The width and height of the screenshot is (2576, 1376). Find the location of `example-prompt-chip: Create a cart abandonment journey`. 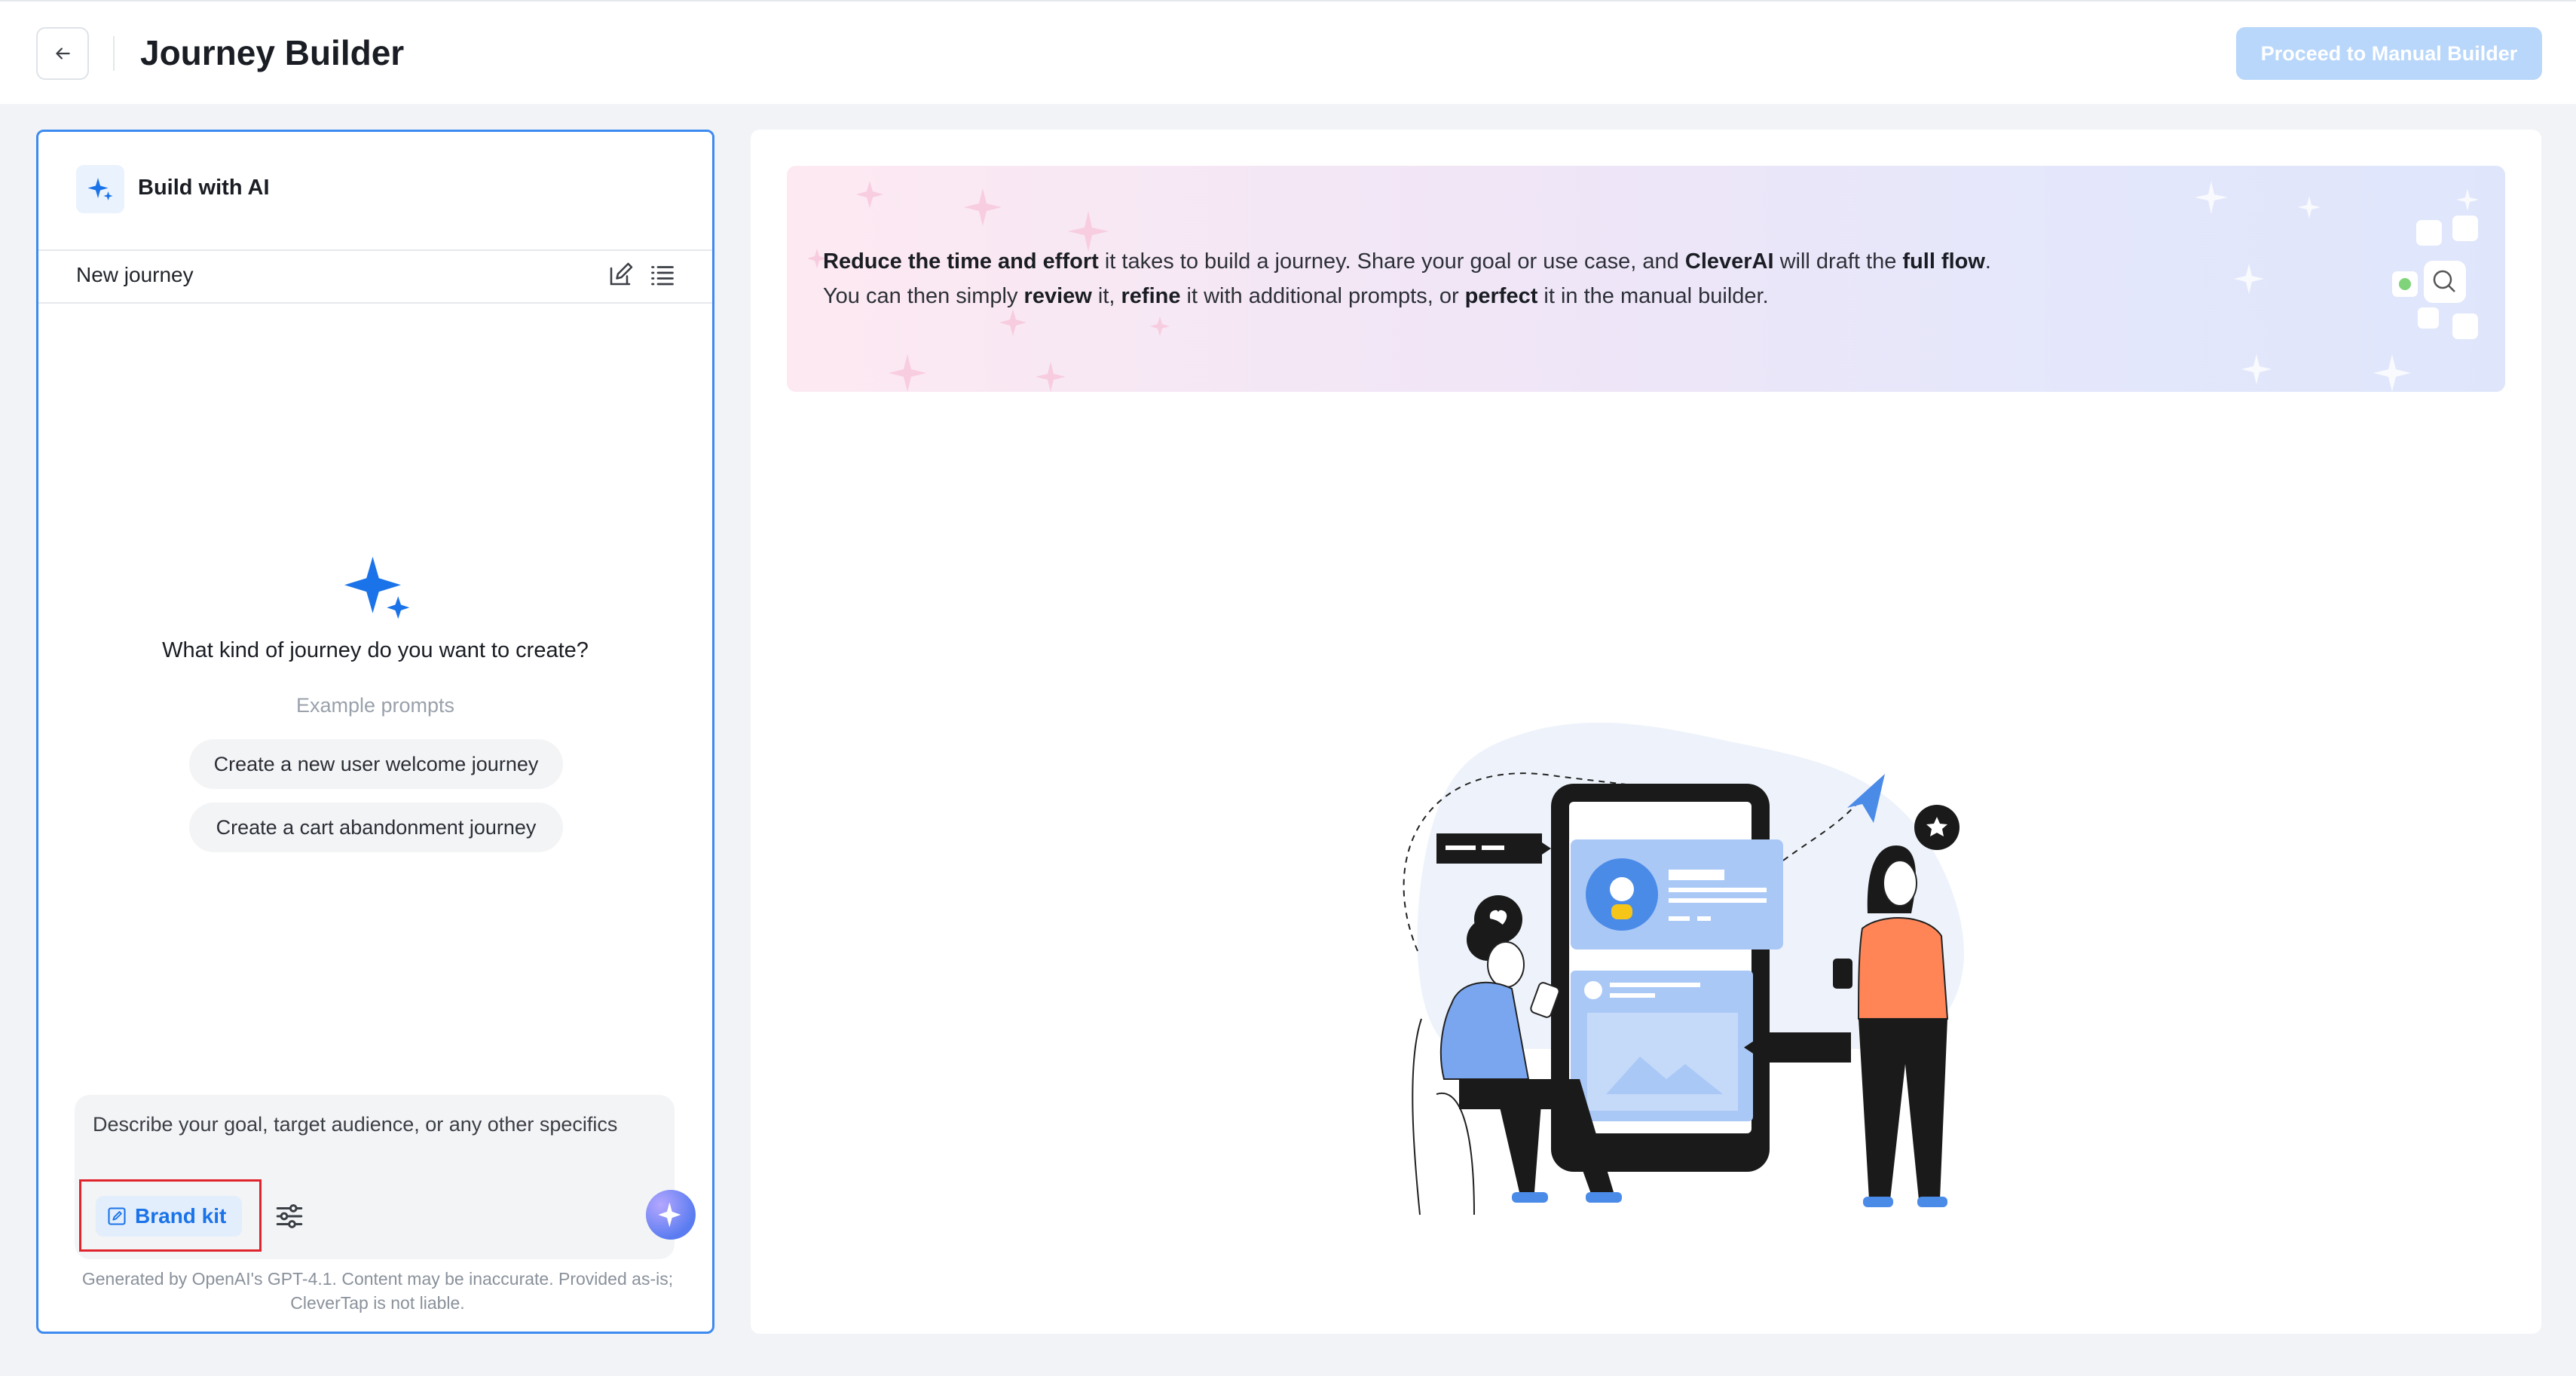

example-prompt-chip: Create a cart abandonment journey is located at coordinates (376, 828).